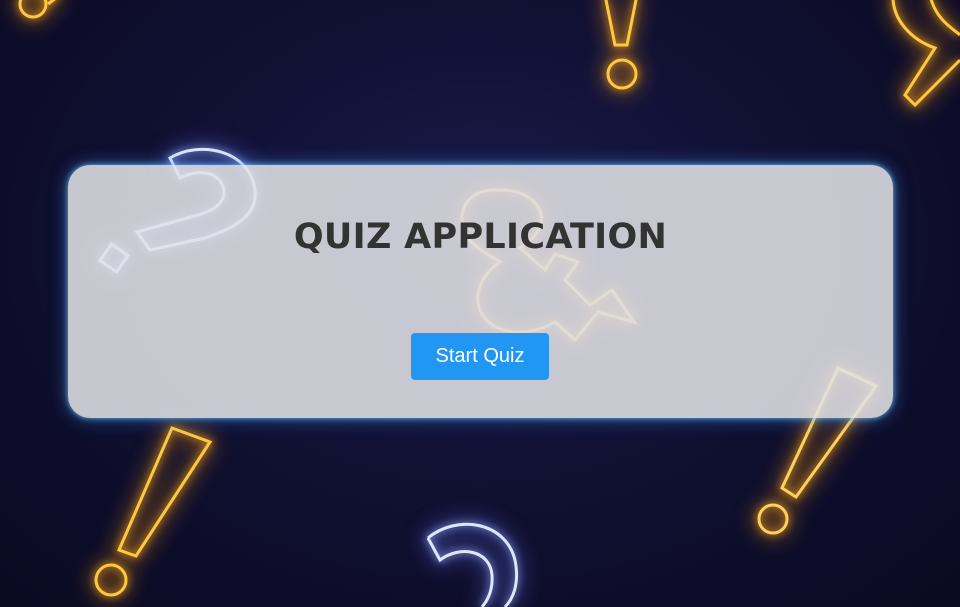 The width and height of the screenshot is (960, 607). What do you see at coordinates (480, 356) in the screenshot?
I see `start-quiz-button: Start Quiz` at bounding box center [480, 356].